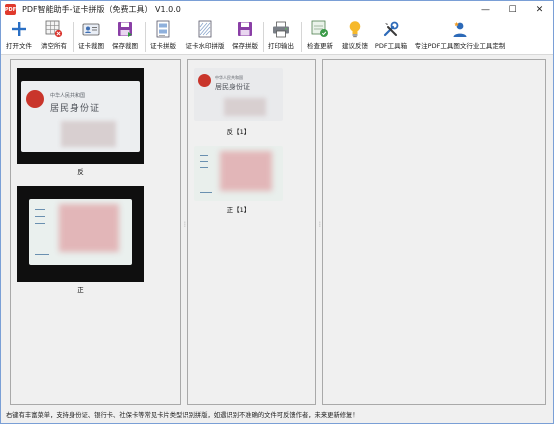 This screenshot has width=554, height=424. I want to click on id-card-back: 中华人民共和国 居民身份证, so click(80, 116).